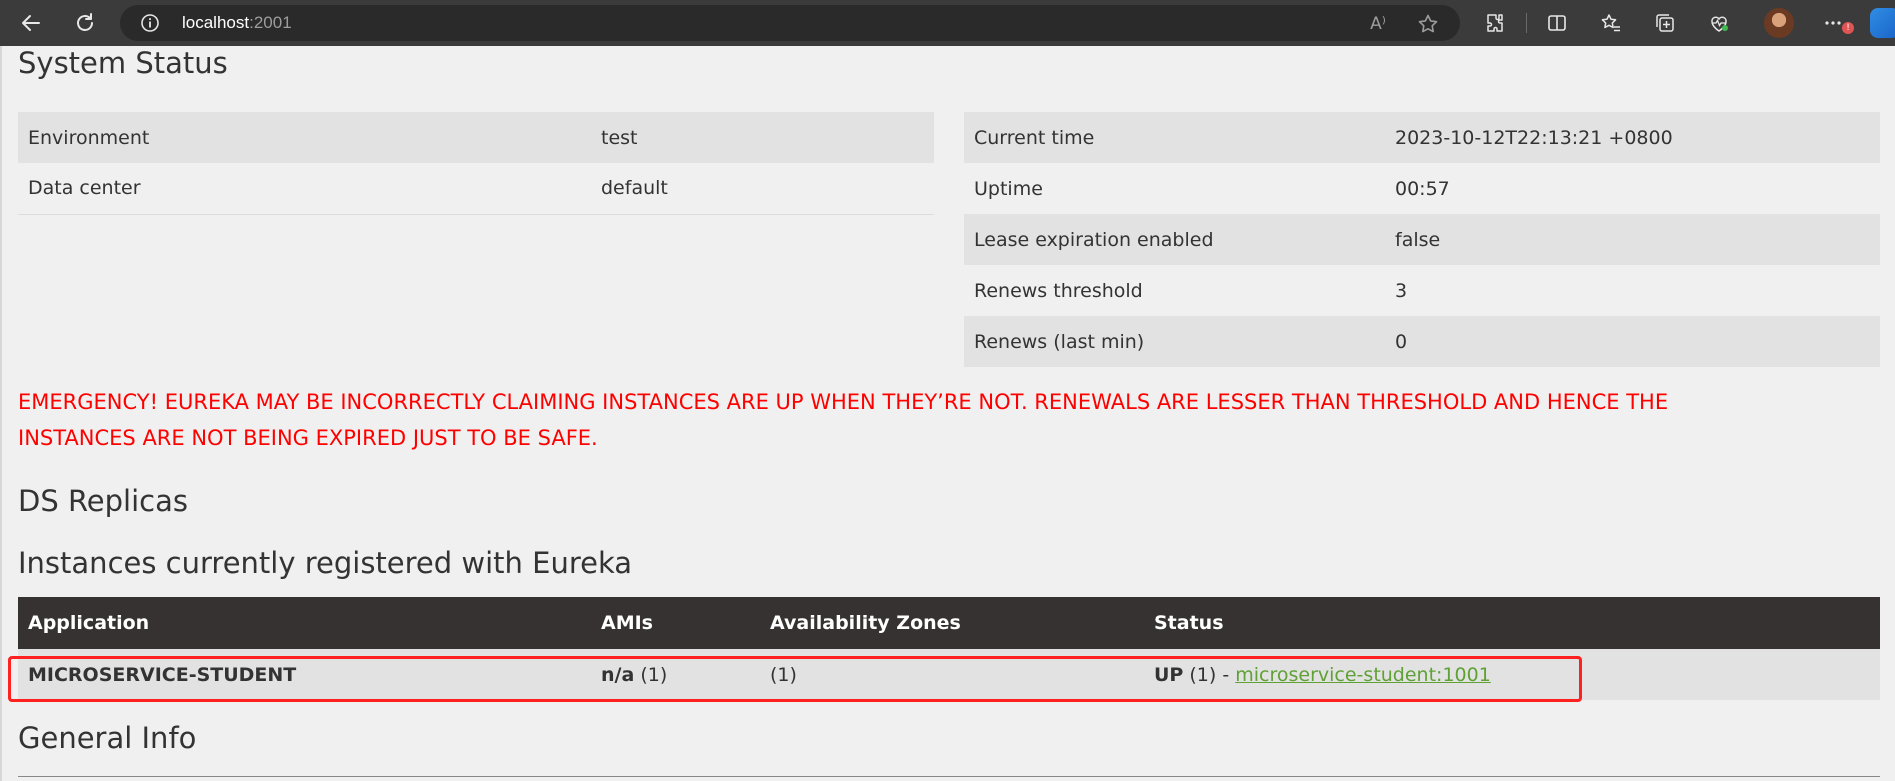  Describe the element at coordinates (1611, 23) in the screenshot. I see `favorites-icon` at that location.